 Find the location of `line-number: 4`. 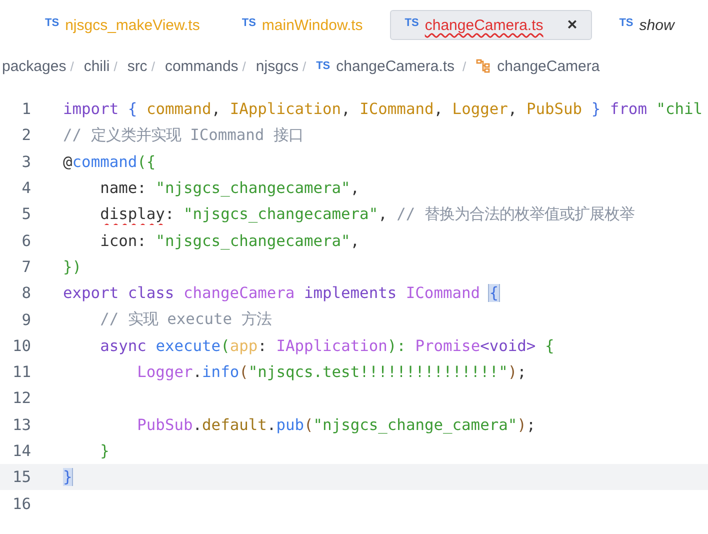

line-number: 4 is located at coordinates (25, 188).